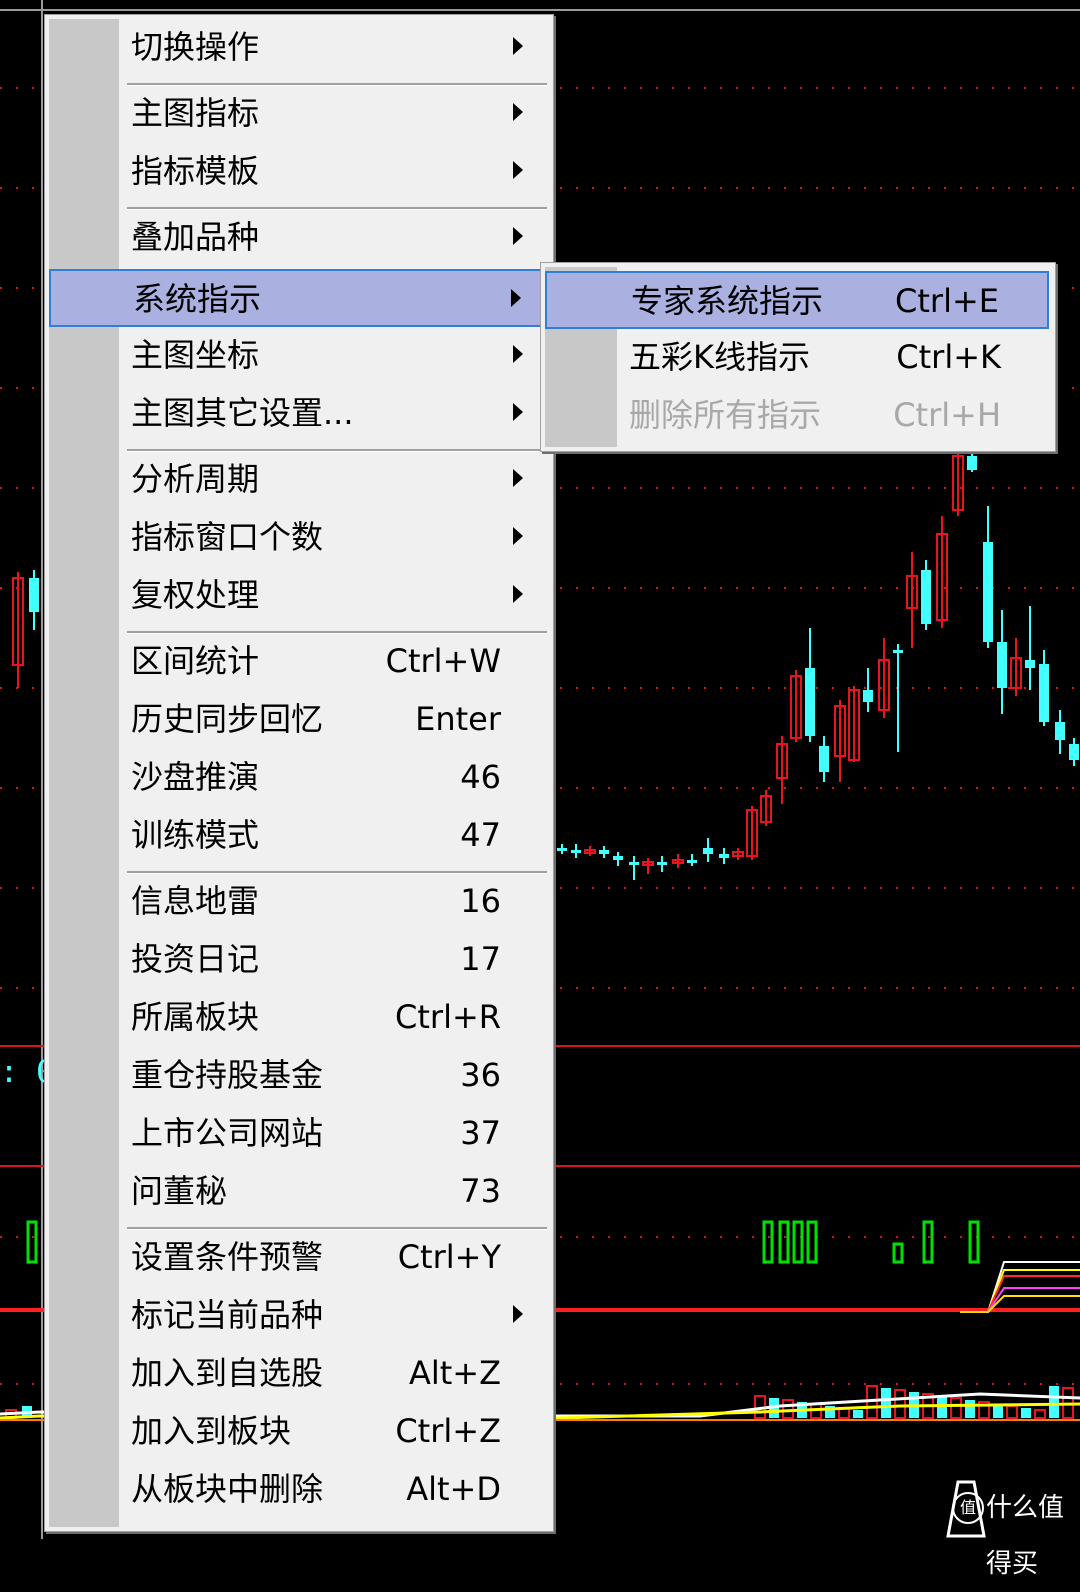 The height and width of the screenshot is (1592, 1080). What do you see at coordinates (454, 1373) in the screenshot?
I see `menu-item-shortcut: Alt+Z` at bounding box center [454, 1373].